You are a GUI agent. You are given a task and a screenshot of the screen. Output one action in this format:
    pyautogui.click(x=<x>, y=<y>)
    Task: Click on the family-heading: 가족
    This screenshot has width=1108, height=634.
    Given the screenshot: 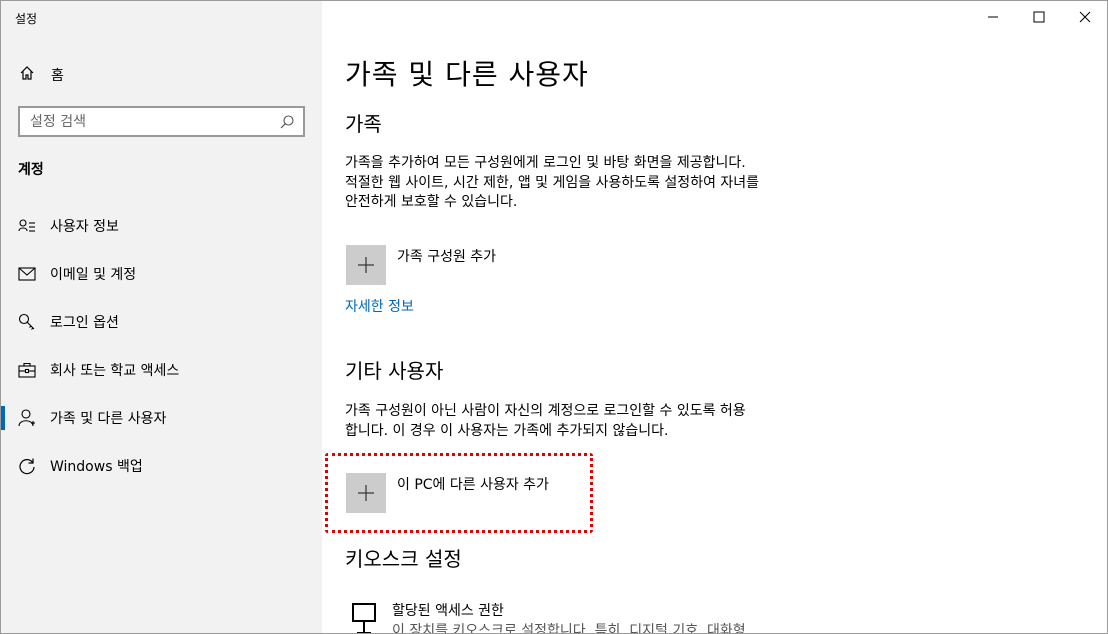 What is the action you would take?
    pyautogui.click(x=363, y=124)
    